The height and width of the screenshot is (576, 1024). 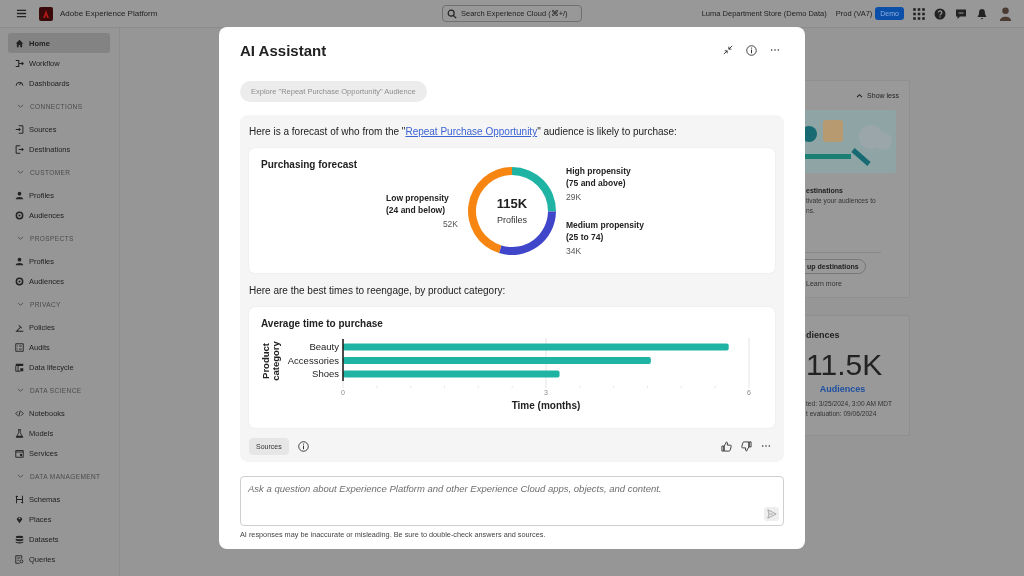 What do you see at coordinates (982, 13) in the screenshot?
I see `bell-icon` at bounding box center [982, 13].